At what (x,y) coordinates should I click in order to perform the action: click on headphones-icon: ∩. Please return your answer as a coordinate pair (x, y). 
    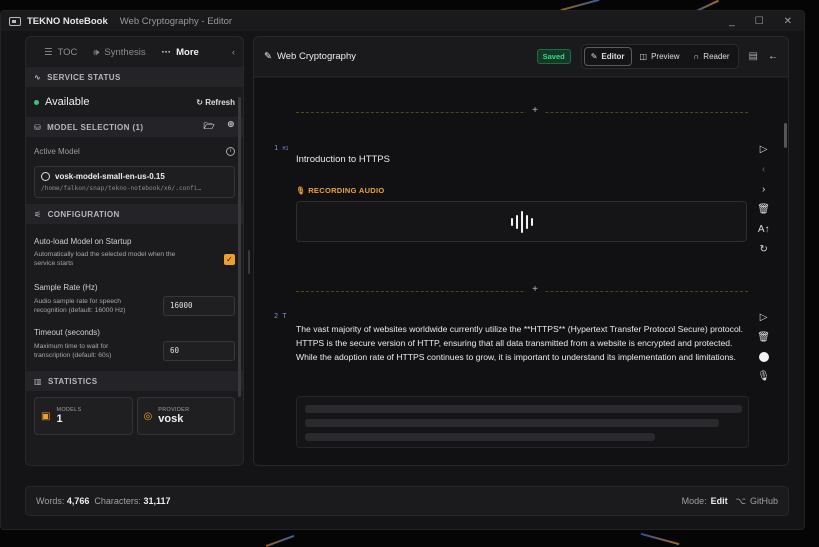
    Looking at the image, I should click on (696, 56).